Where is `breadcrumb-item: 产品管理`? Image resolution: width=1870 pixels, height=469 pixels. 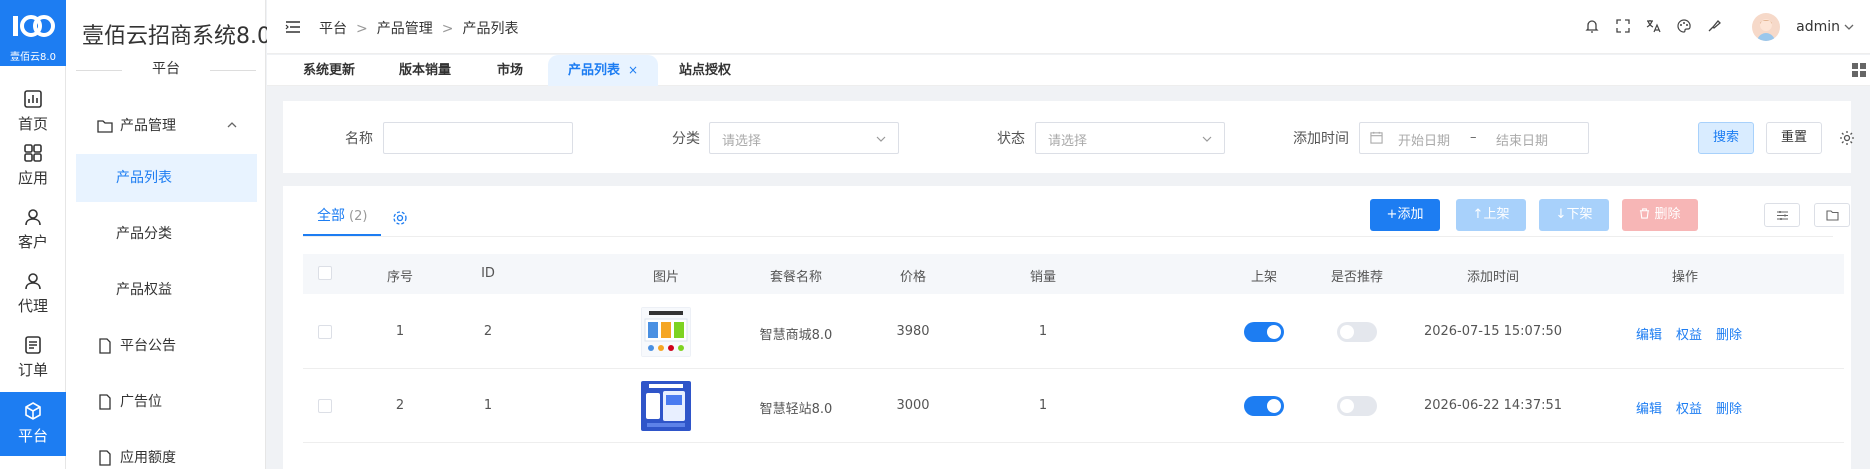
breadcrumb-item: 产品管理 is located at coordinates (405, 29).